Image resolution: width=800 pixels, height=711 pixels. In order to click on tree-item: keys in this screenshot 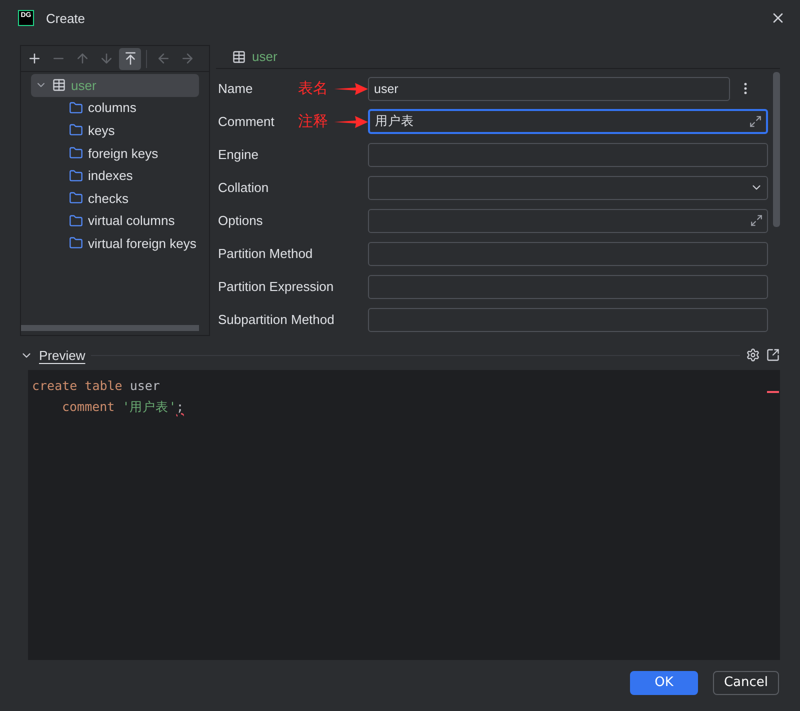, I will do `click(115, 130)`.